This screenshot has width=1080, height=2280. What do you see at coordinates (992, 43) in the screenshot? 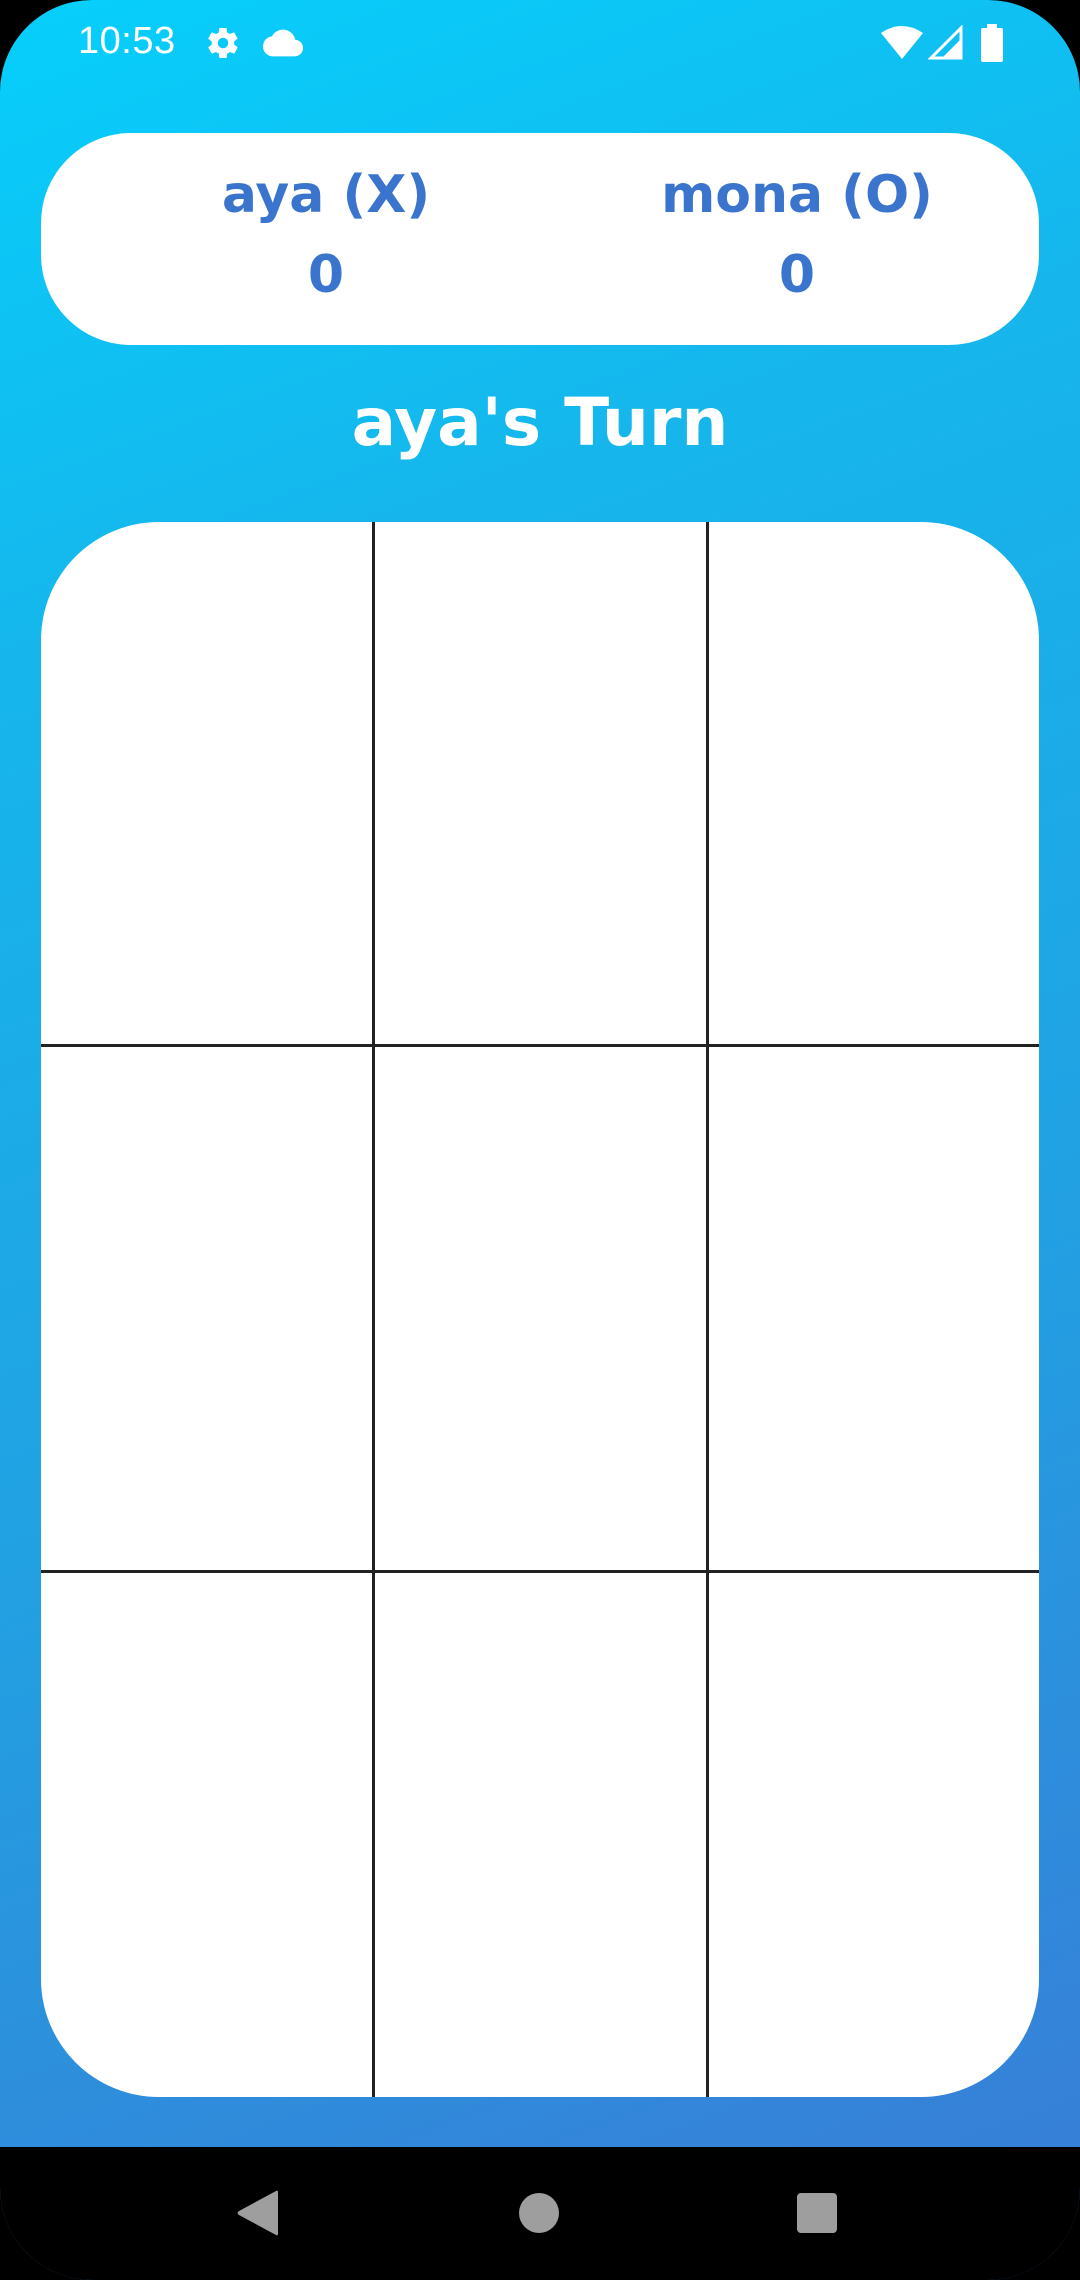
I see `battery-icon` at bounding box center [992, 43].